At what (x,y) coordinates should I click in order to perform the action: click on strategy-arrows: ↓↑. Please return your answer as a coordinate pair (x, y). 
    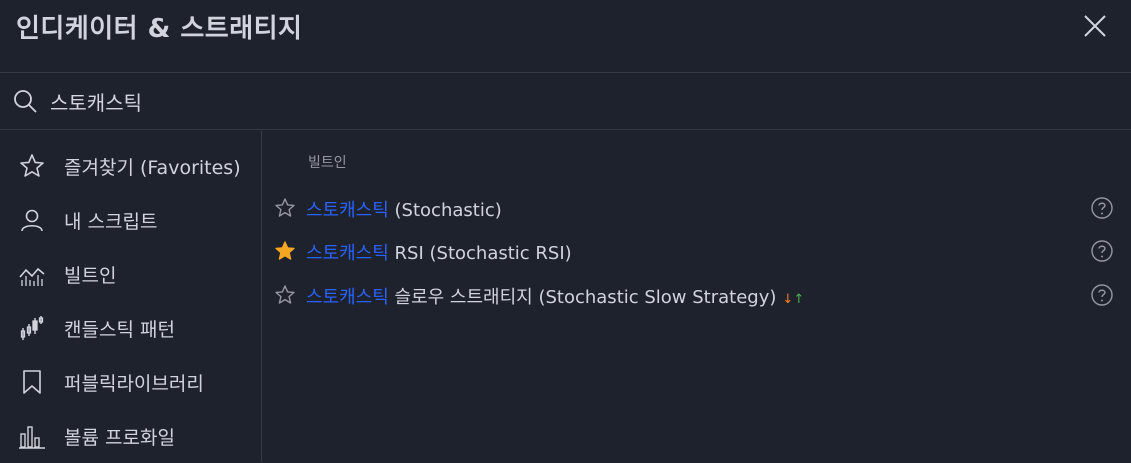
    Looking at the image, I should click on (793, 299).